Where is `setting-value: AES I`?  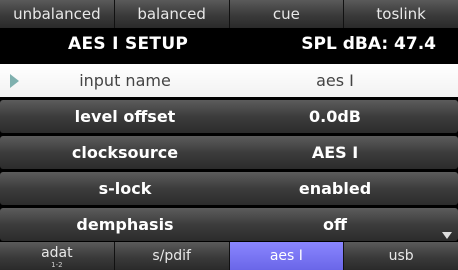 setting-value: AES I is located at coordinates (335, 152).